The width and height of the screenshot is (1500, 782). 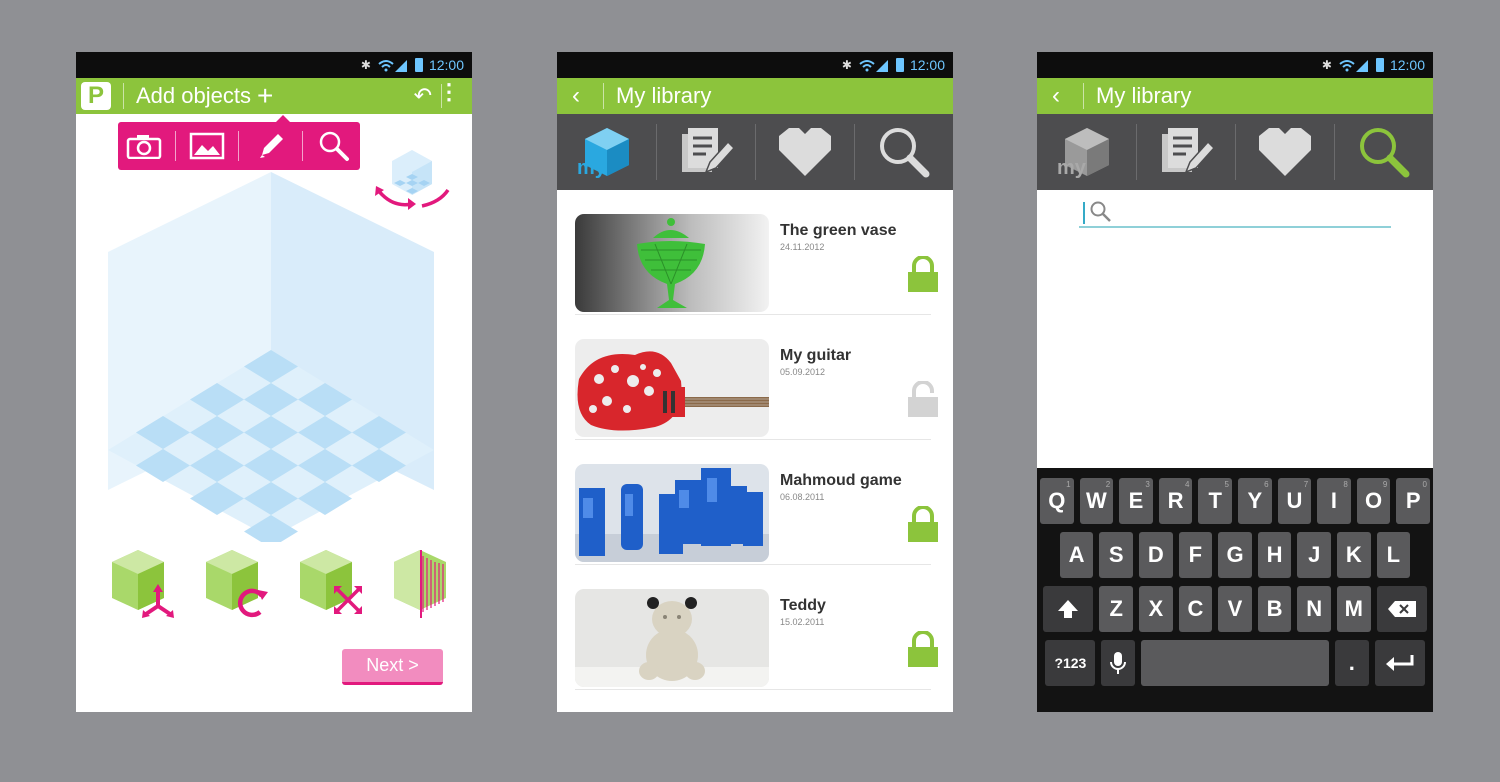 I want to click on key-label: T, so click(x=1215, y=500).